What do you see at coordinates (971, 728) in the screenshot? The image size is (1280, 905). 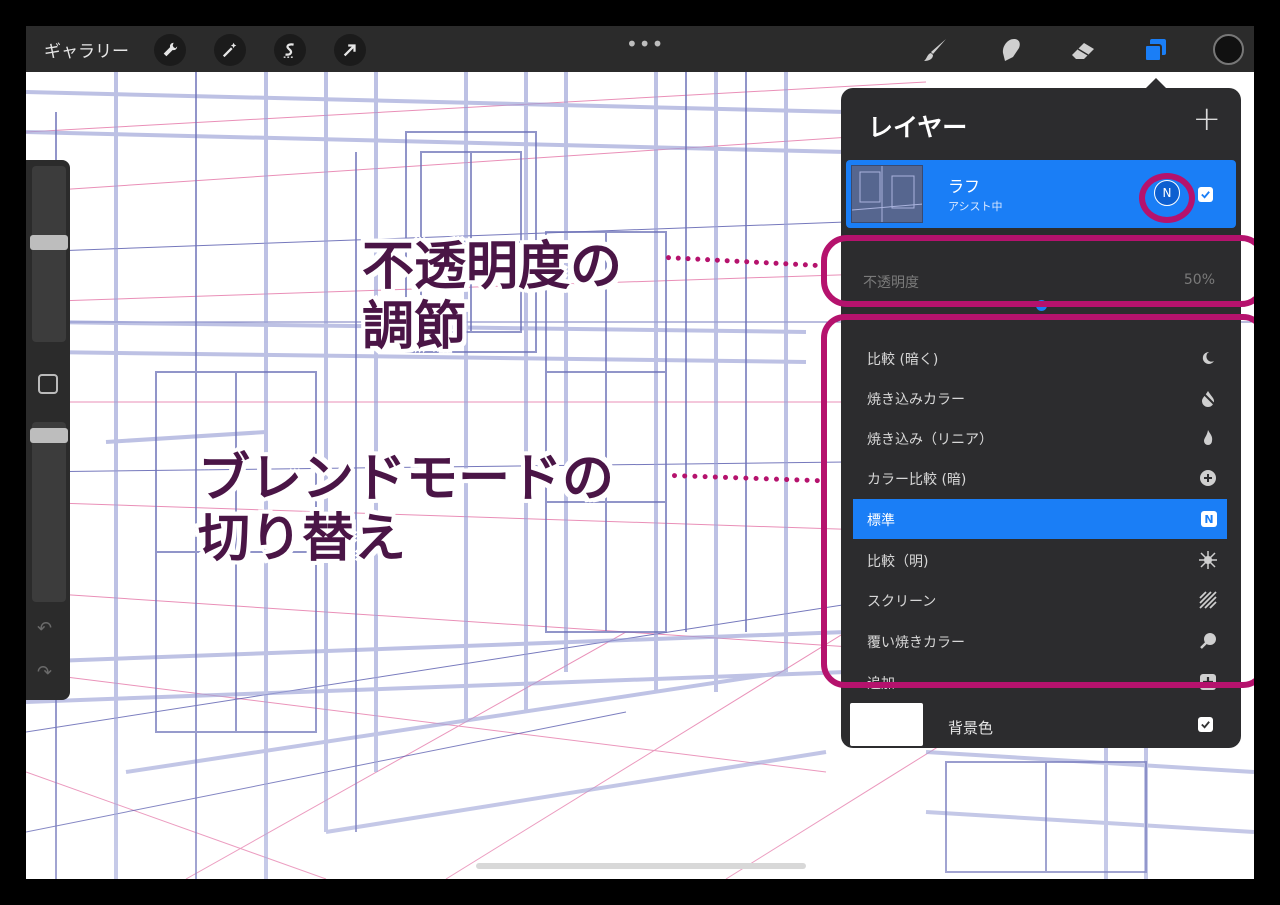 I see `background-layer-label: 背景色` at bounding box center [971, 728].